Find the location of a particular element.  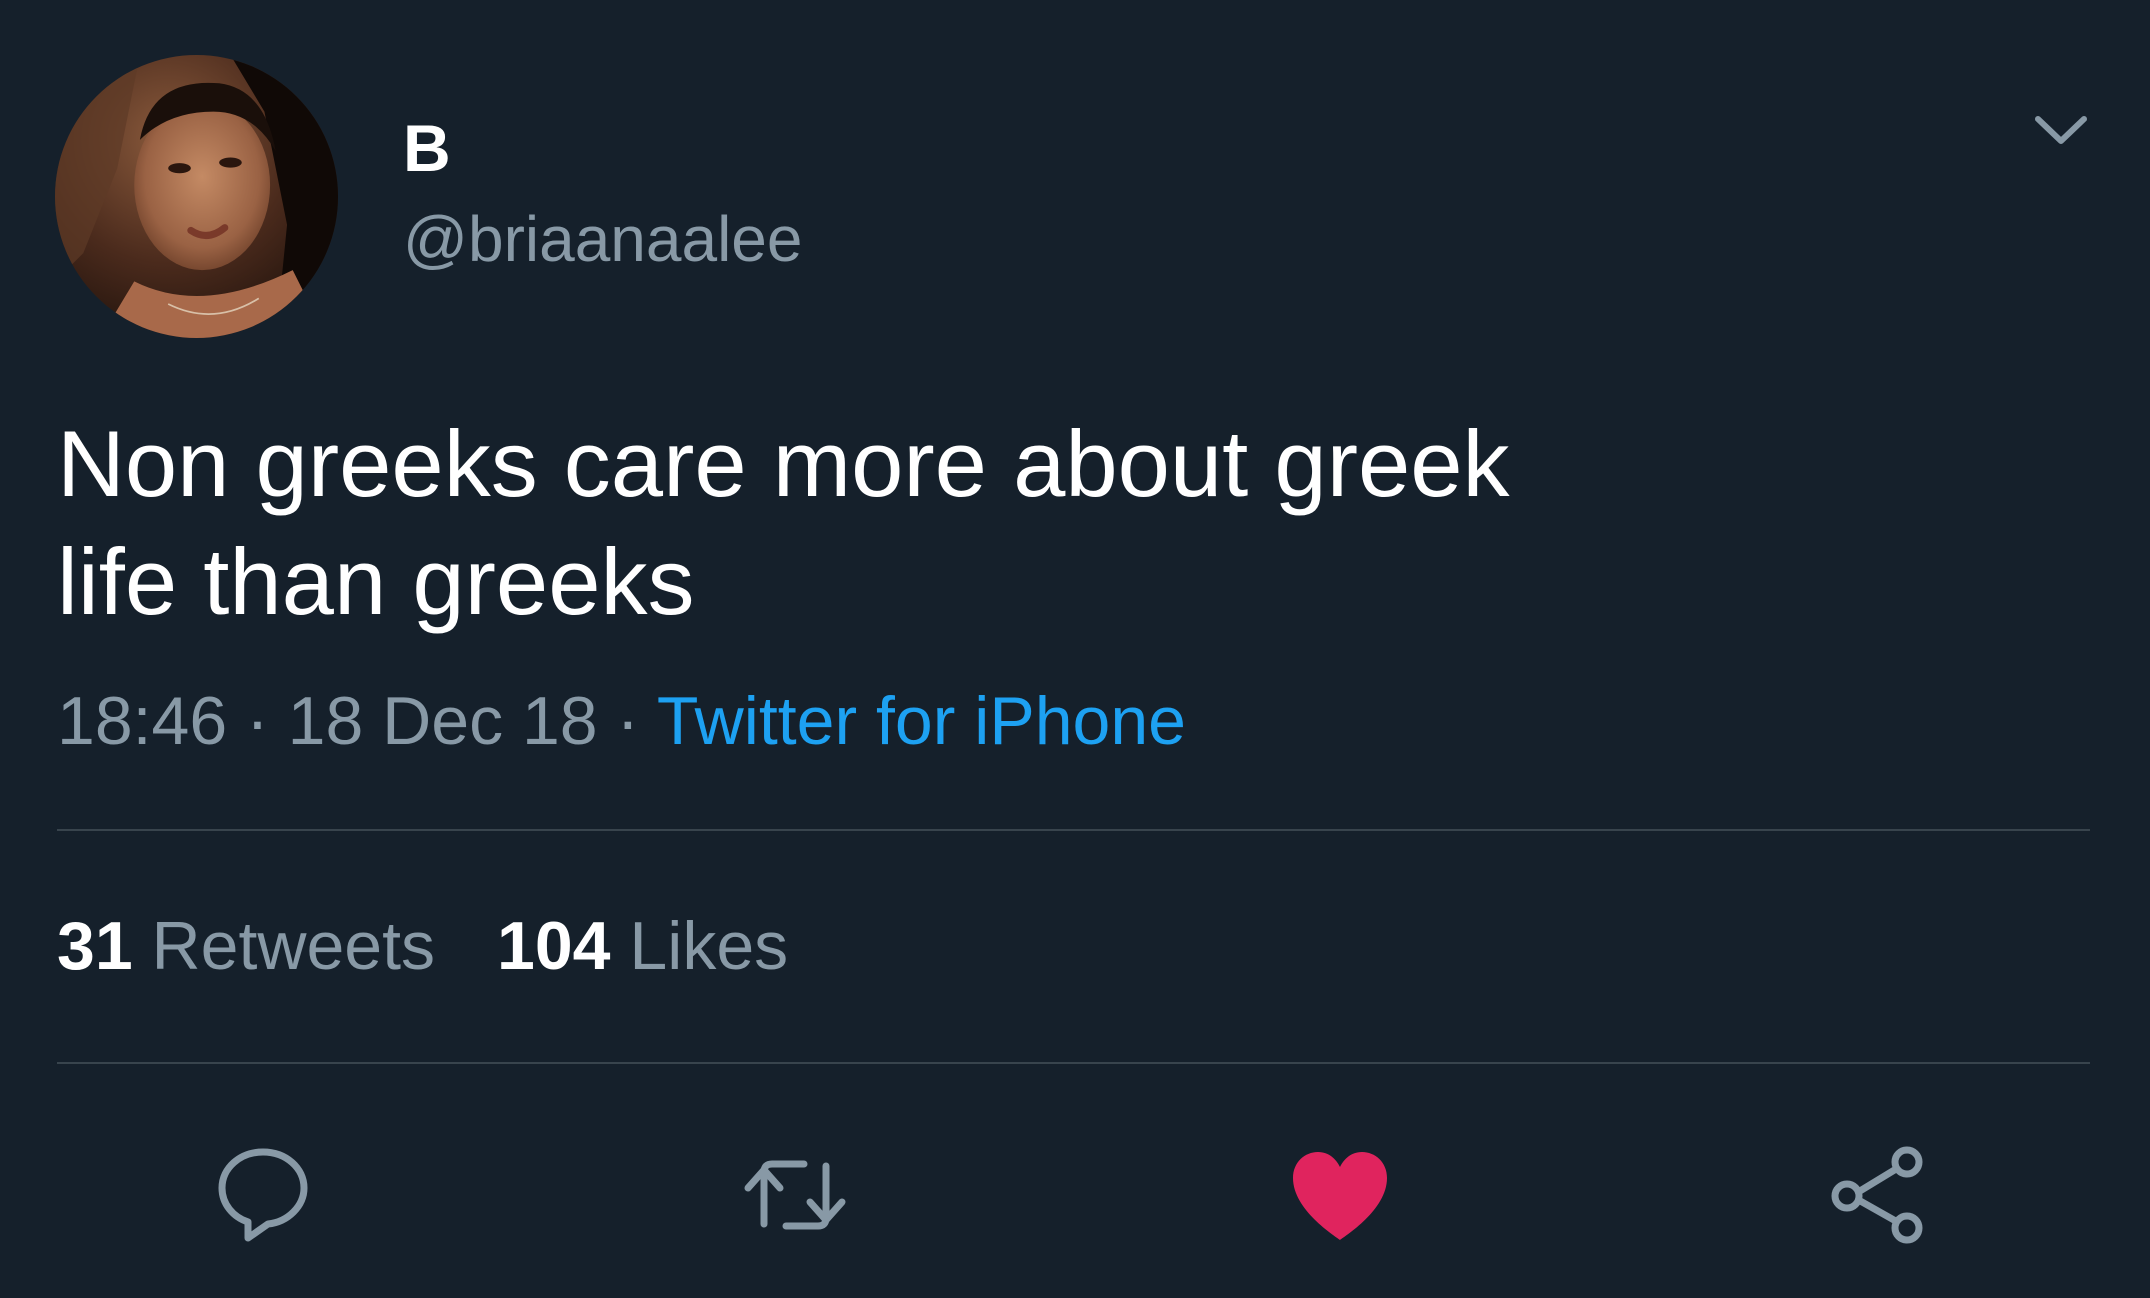

tweet-time: 18:46 is located at coordinates (142, 721).